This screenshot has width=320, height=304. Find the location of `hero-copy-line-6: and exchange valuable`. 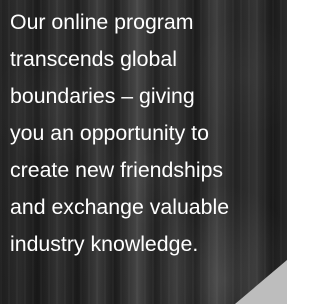

hero-copy-line-6: and exchange valuable is located at coordinates (120, 207).